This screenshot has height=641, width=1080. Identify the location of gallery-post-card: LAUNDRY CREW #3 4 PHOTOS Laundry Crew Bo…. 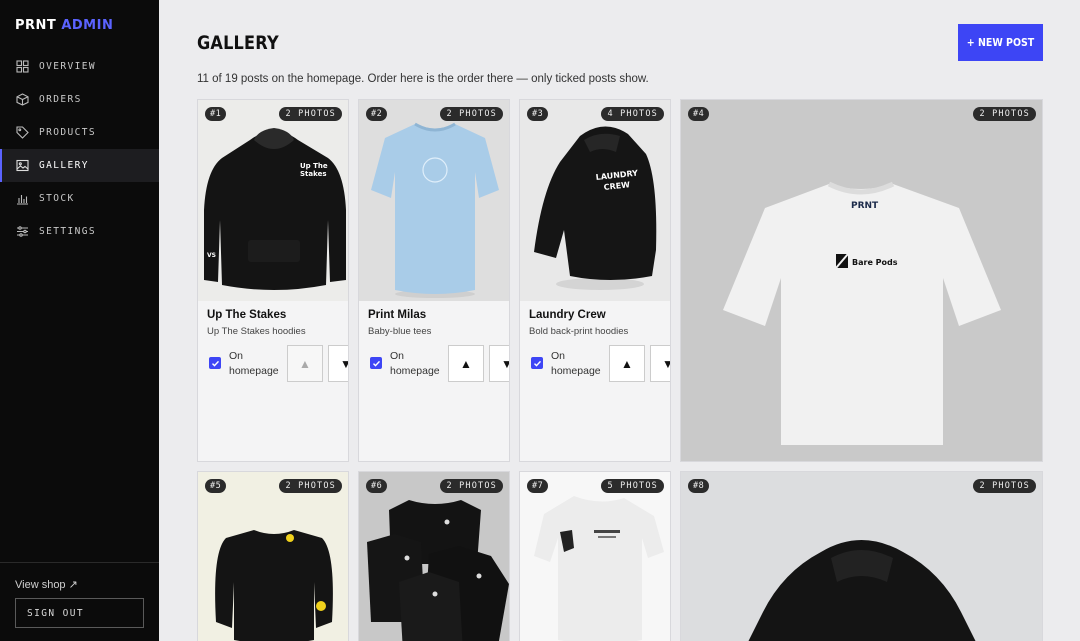
(595, 280).